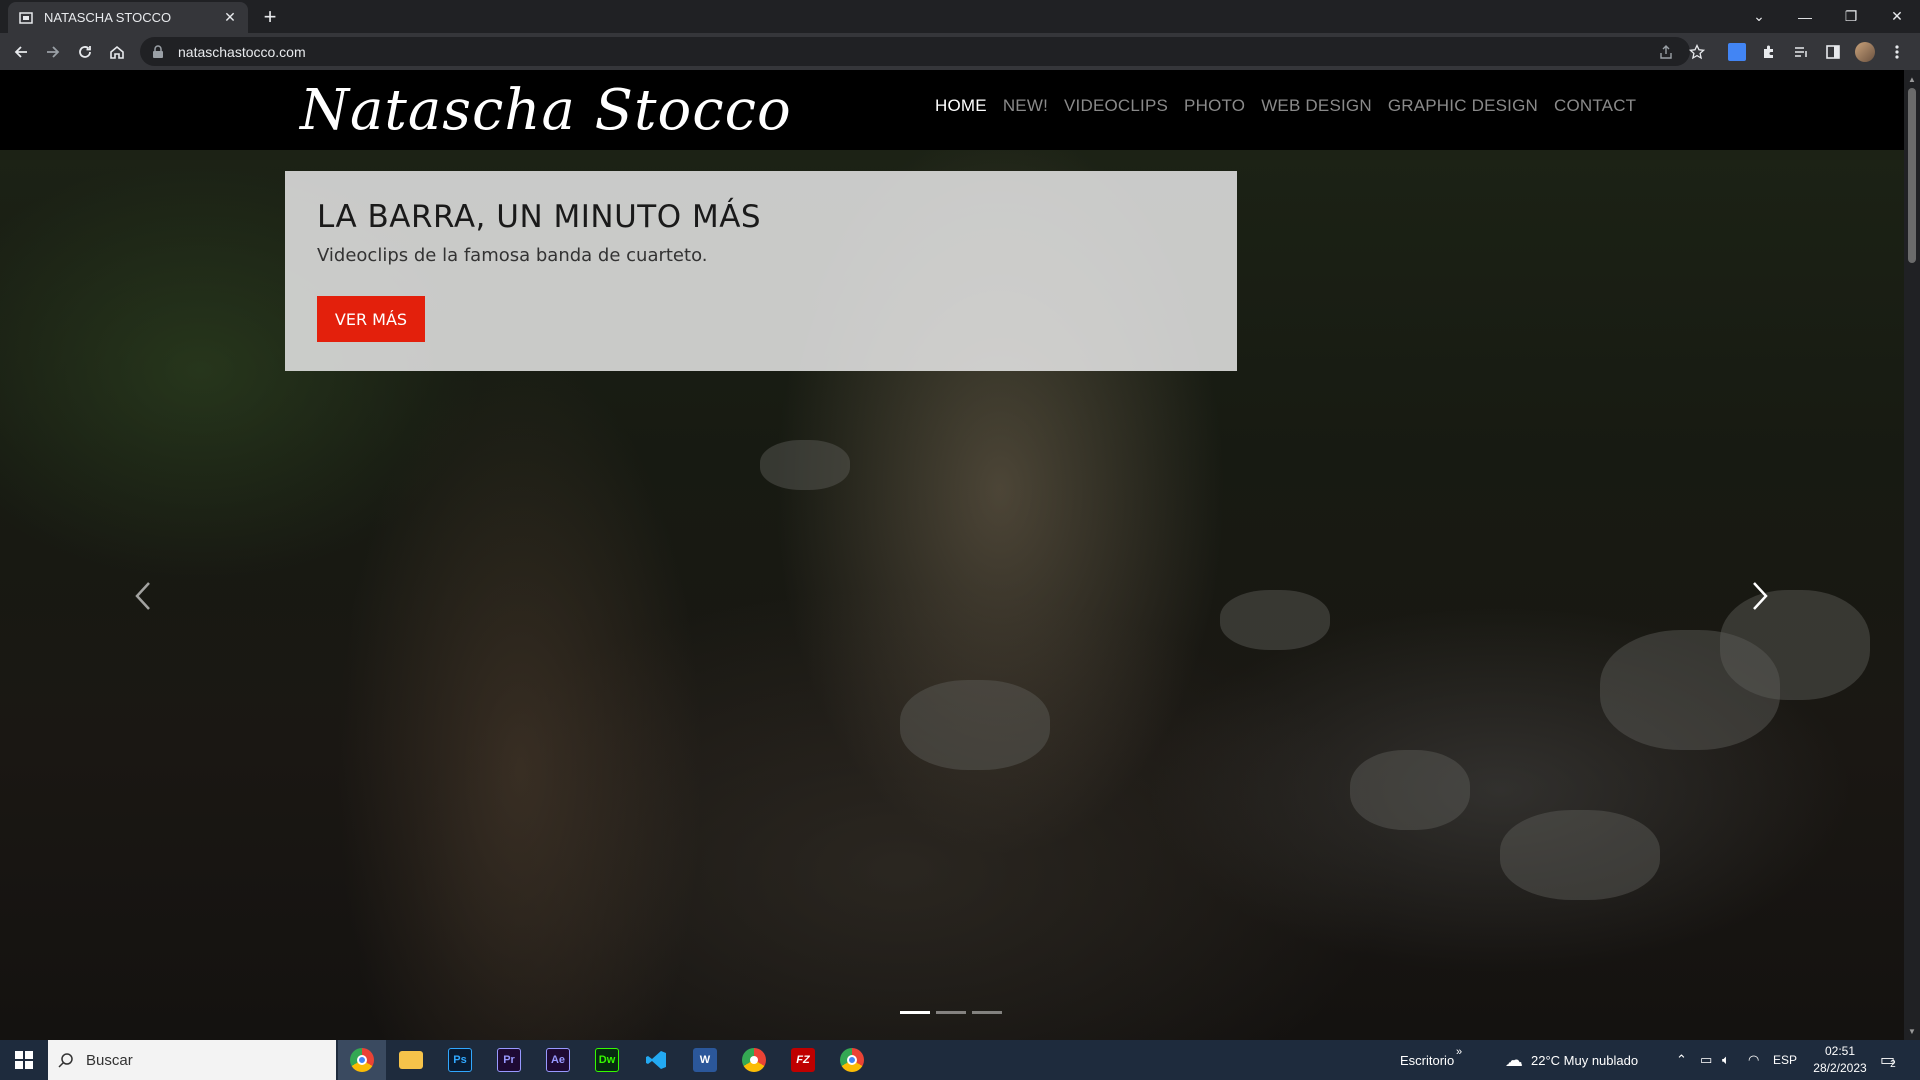 The image size is (1920, 1080). Describe the element at coordinates (1463, 106) in the screenshot. I see `nav-graphic-design: GRAPHIC DESIGN` at that location.